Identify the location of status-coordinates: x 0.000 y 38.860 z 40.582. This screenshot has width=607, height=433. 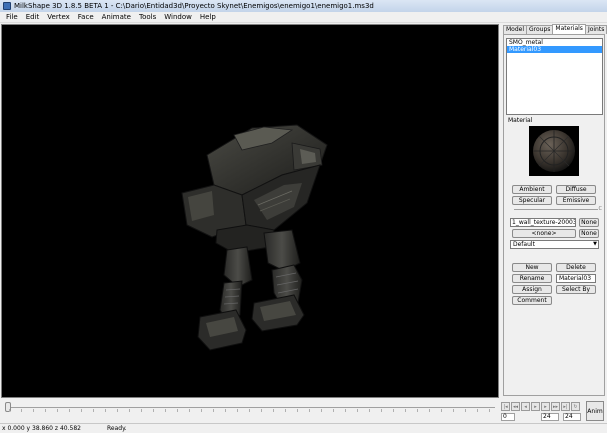
(41, 428).